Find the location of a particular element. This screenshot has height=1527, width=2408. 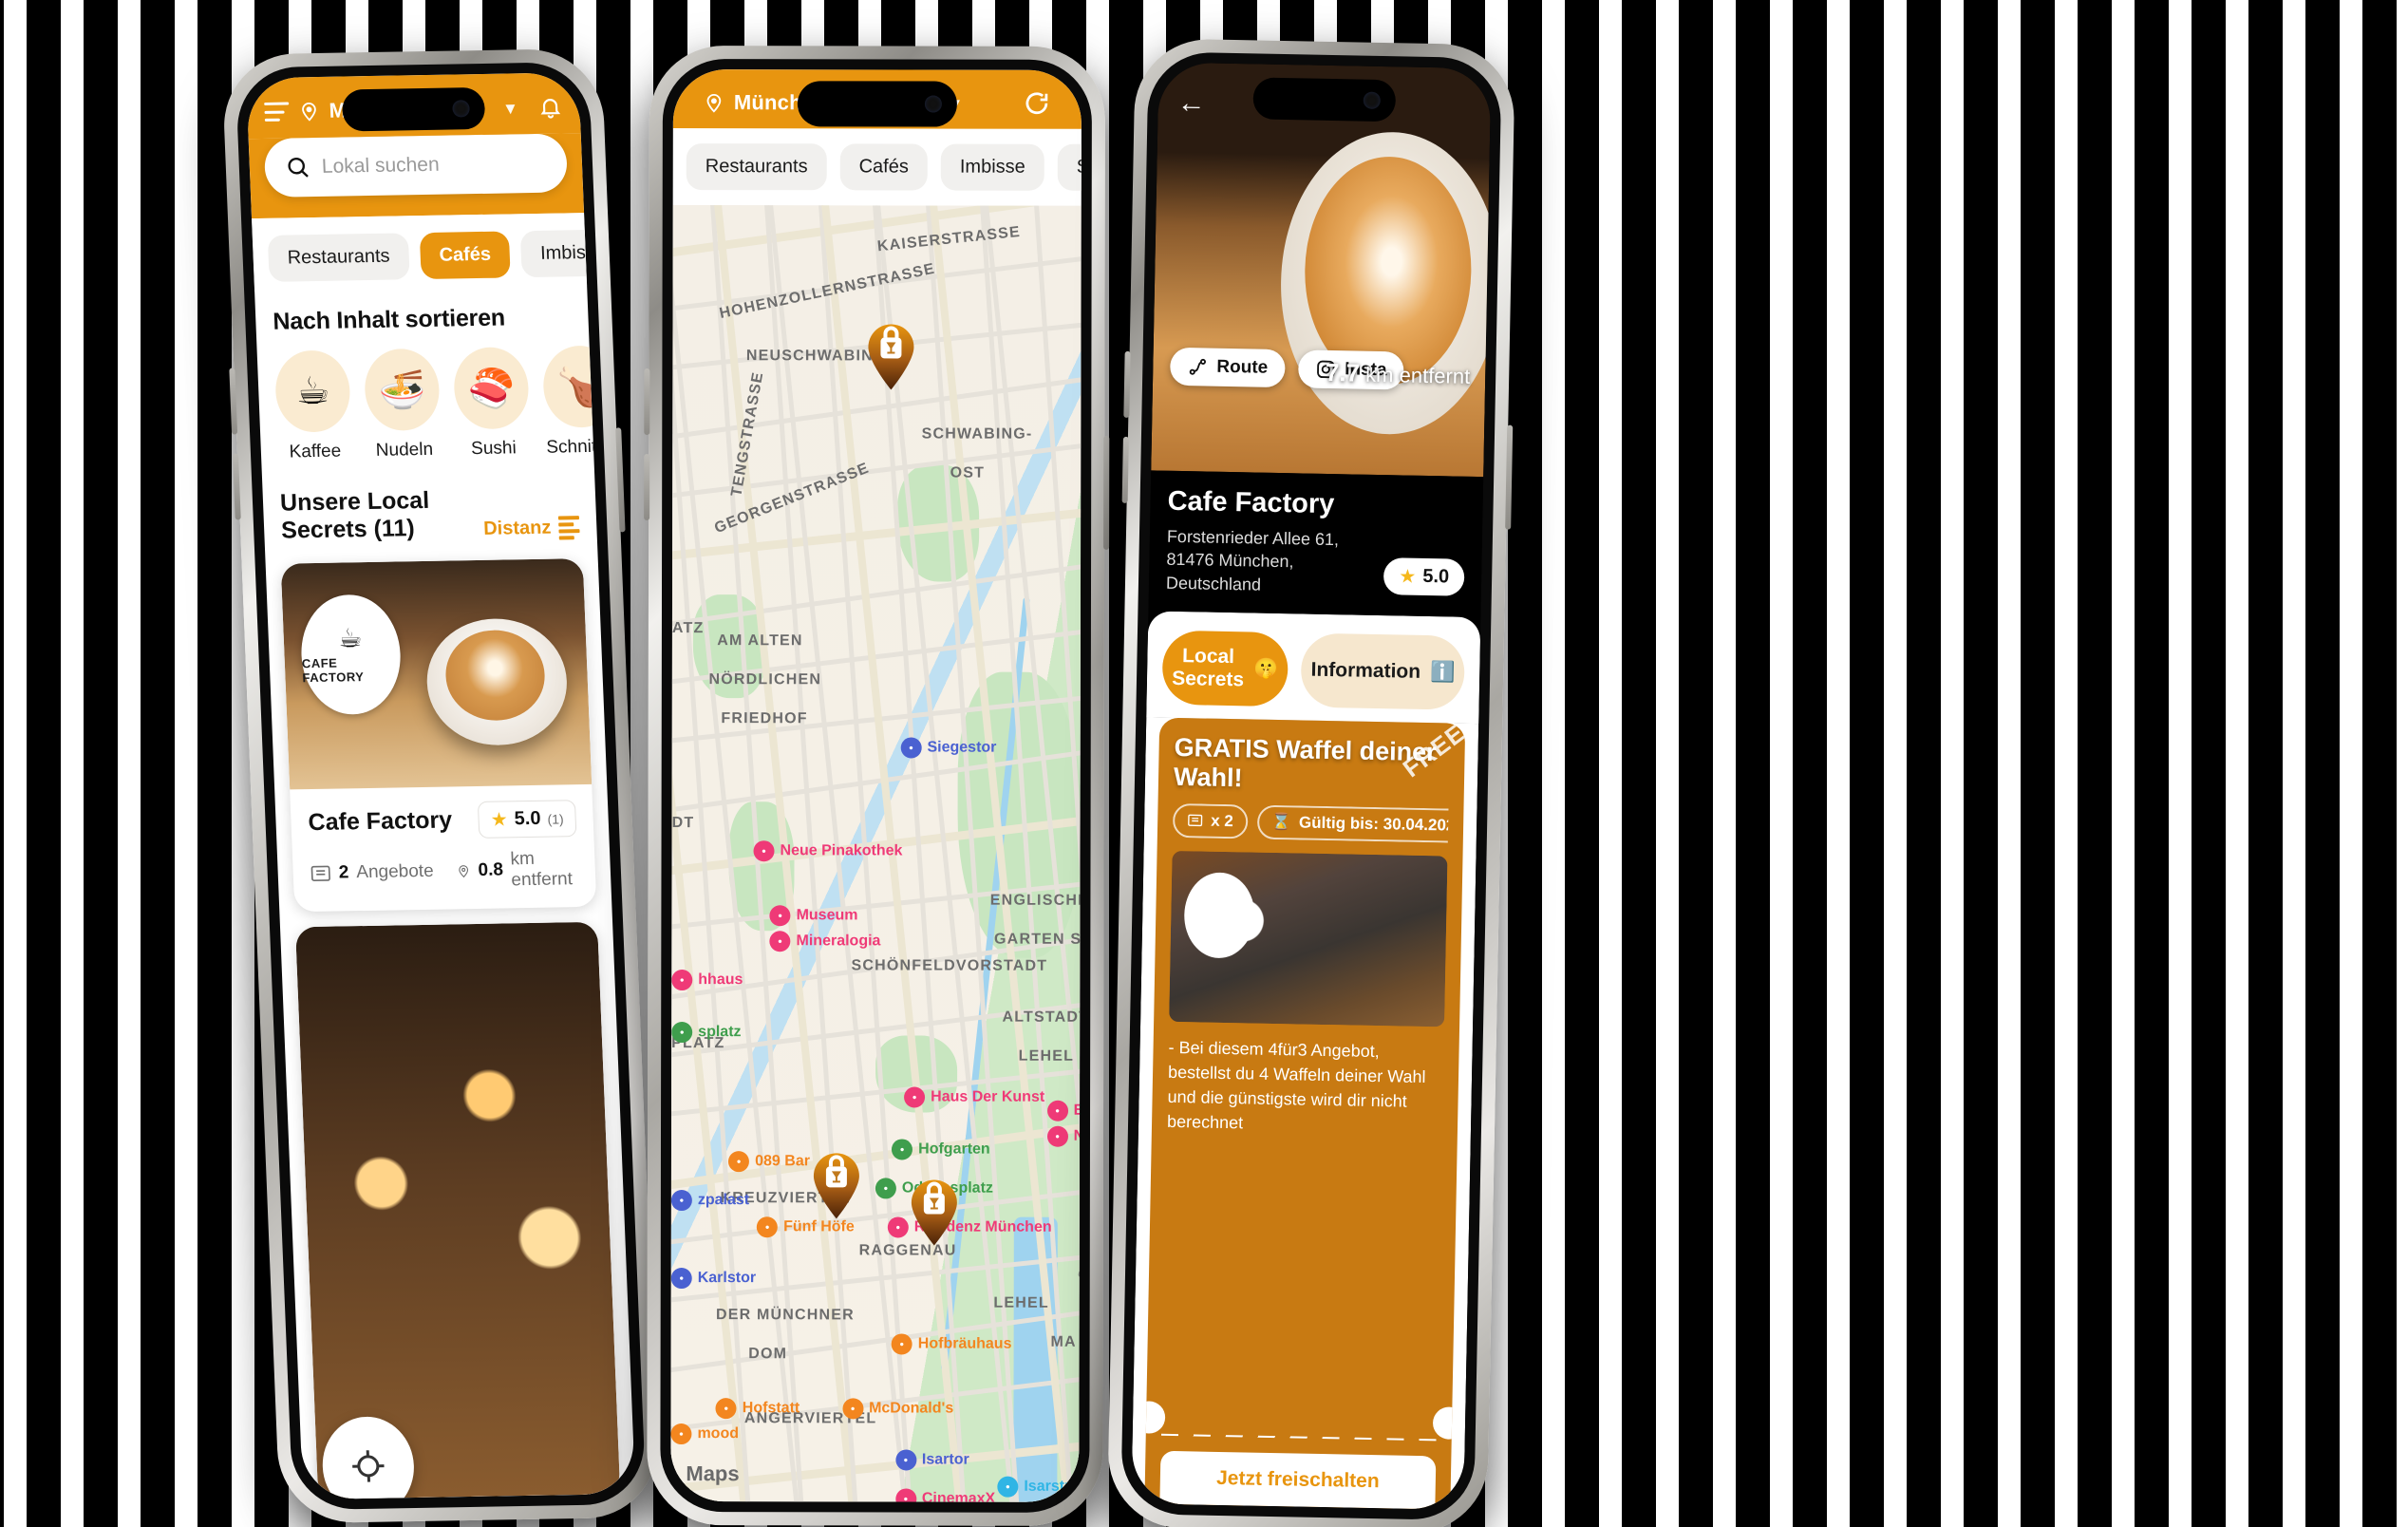

search-input: Lokal suchen is located at coordinates (416, 165).